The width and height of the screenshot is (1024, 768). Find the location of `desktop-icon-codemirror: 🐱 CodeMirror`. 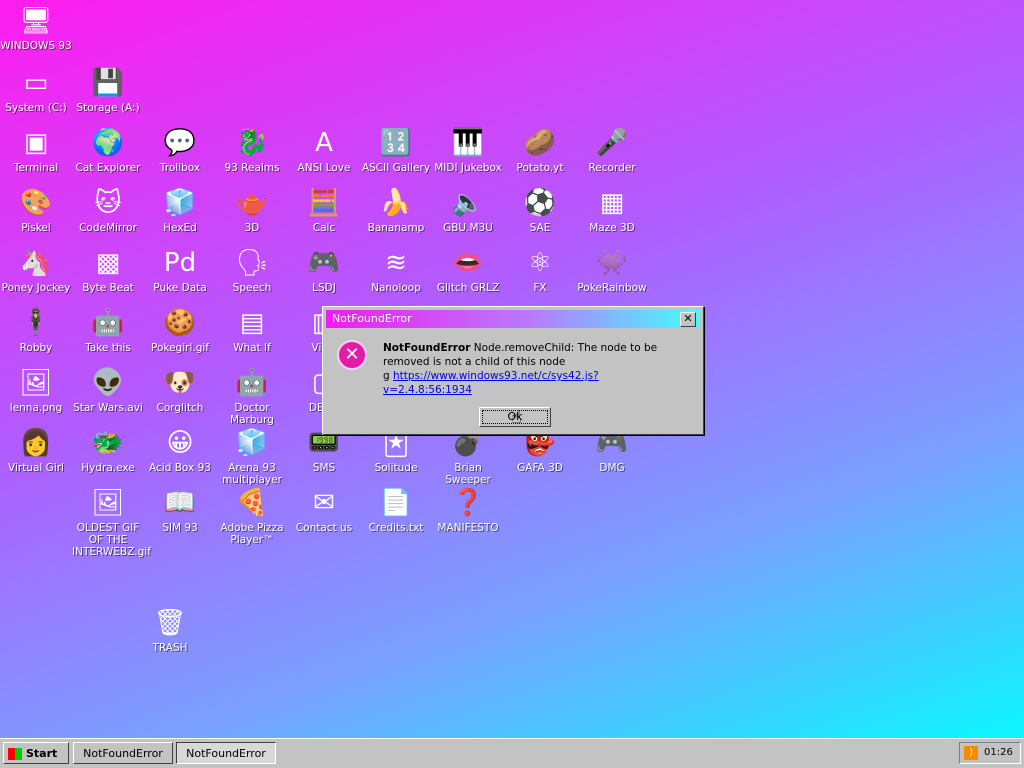

desktop-icon-codemirror: 🐱 CodeMirror is located at coordinates (108, 210).